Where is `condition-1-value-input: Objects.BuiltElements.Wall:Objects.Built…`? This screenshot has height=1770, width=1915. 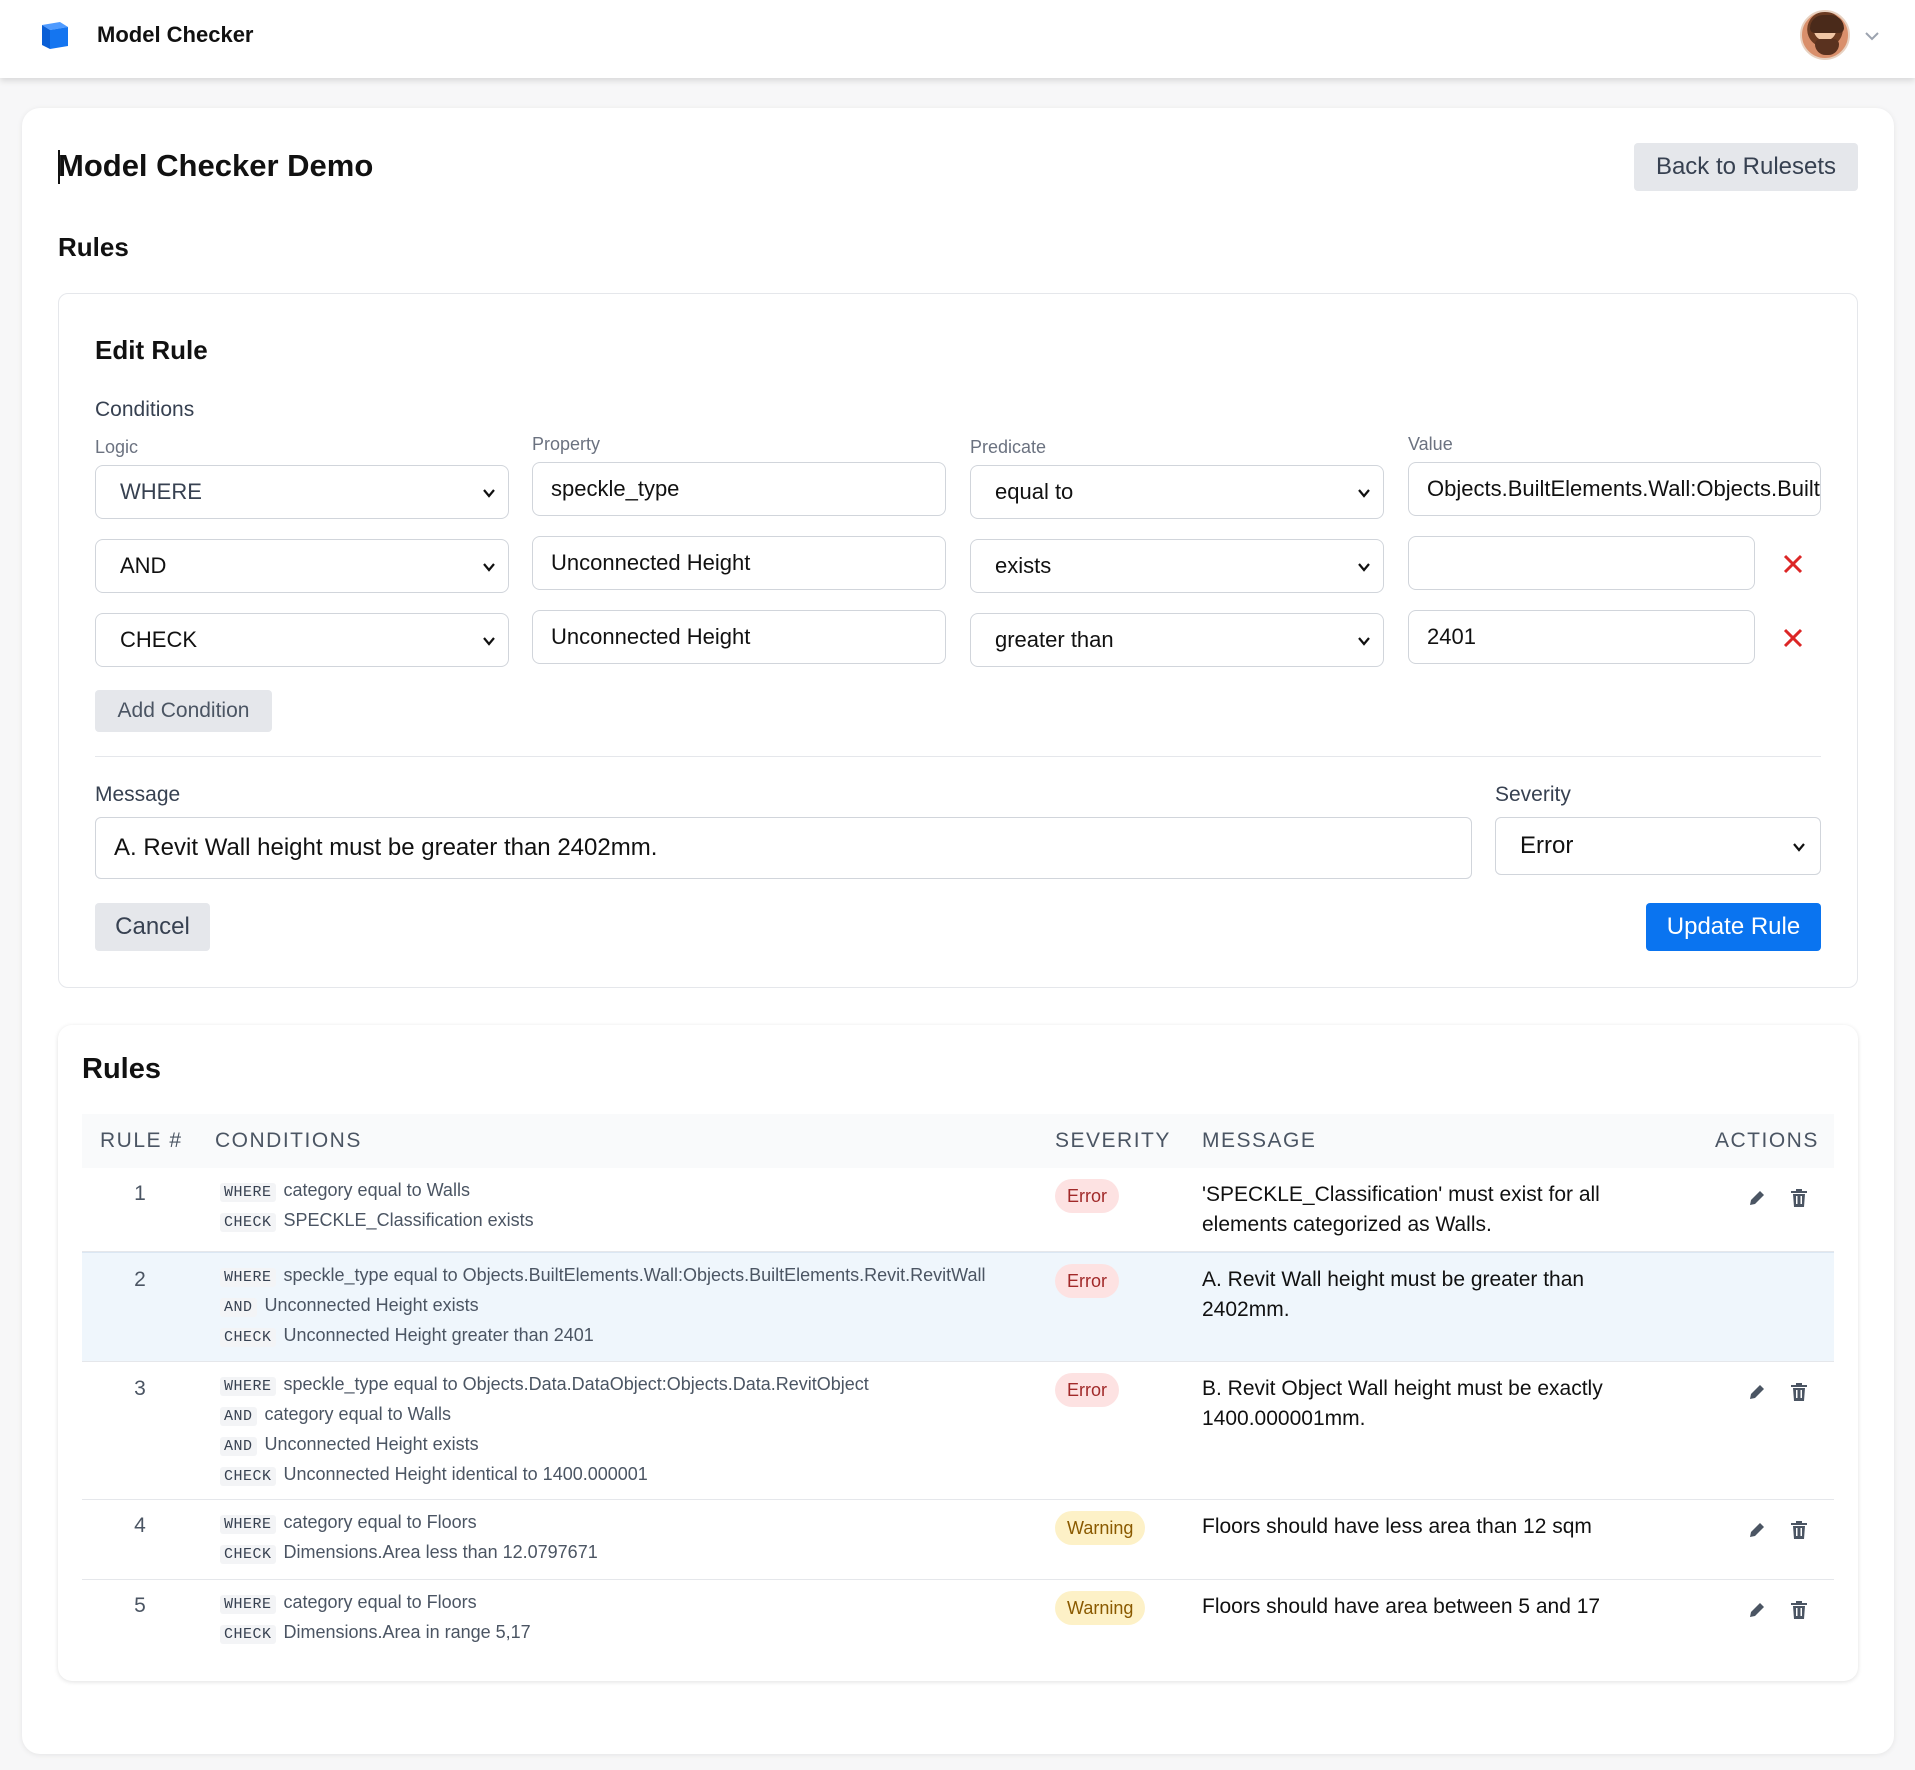
condition-1-value-input: Objects.BuiltElements.Wall:Objects.Built… is located at coordinates (1614, 489).